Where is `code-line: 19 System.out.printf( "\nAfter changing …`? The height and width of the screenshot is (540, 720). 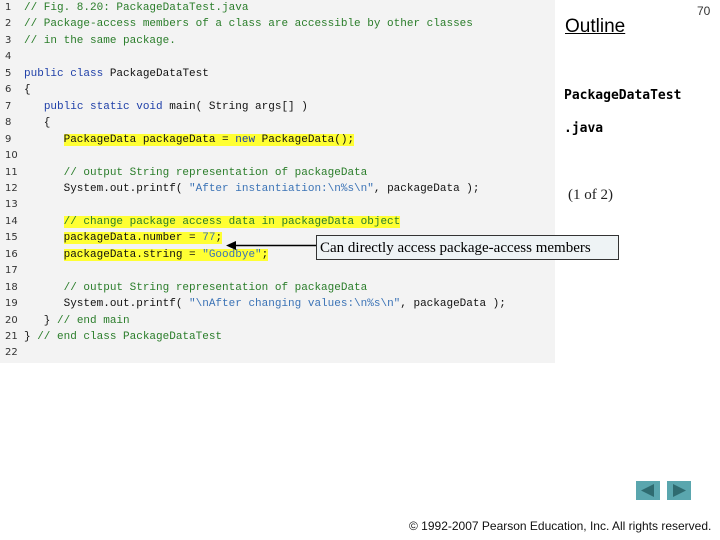 code-line: 19 System.out.printf( "\nAfter changing … is located at coordinates (277, 304).